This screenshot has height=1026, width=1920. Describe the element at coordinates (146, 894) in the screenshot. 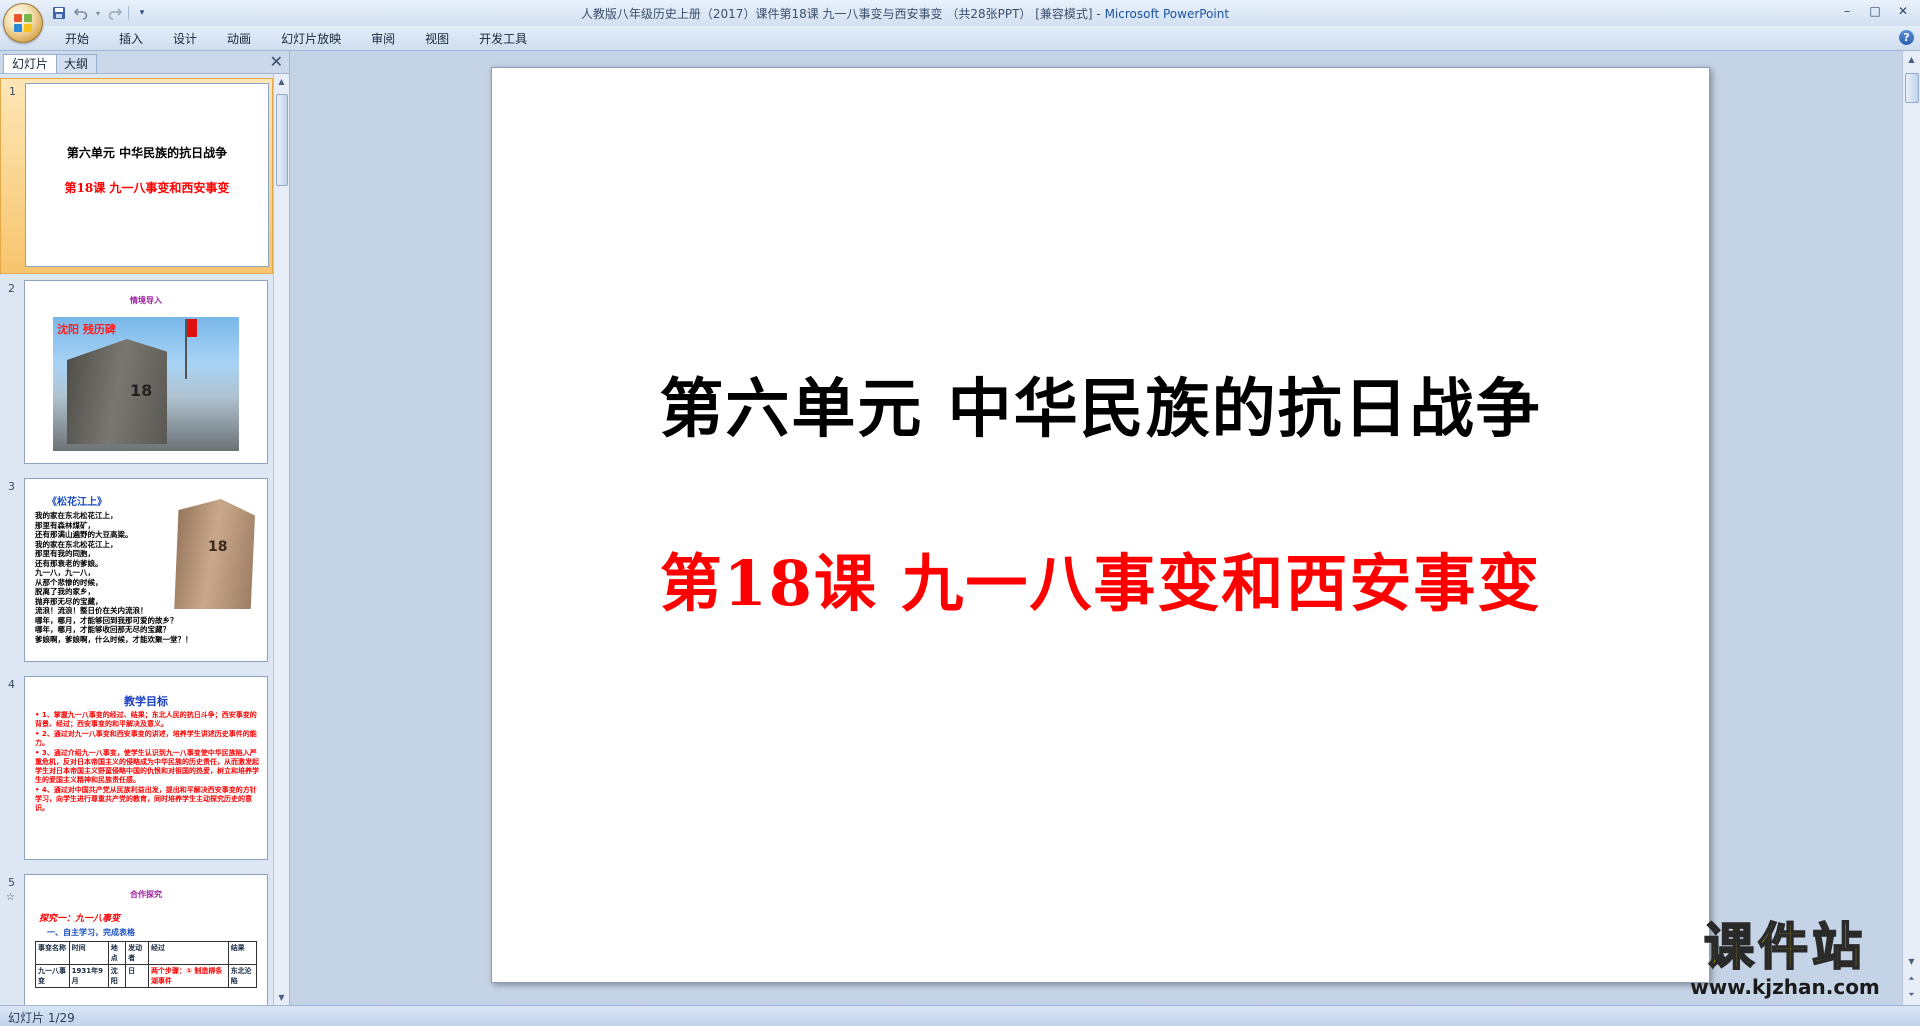

I see `thumb-banner: 合作探究` at that location.